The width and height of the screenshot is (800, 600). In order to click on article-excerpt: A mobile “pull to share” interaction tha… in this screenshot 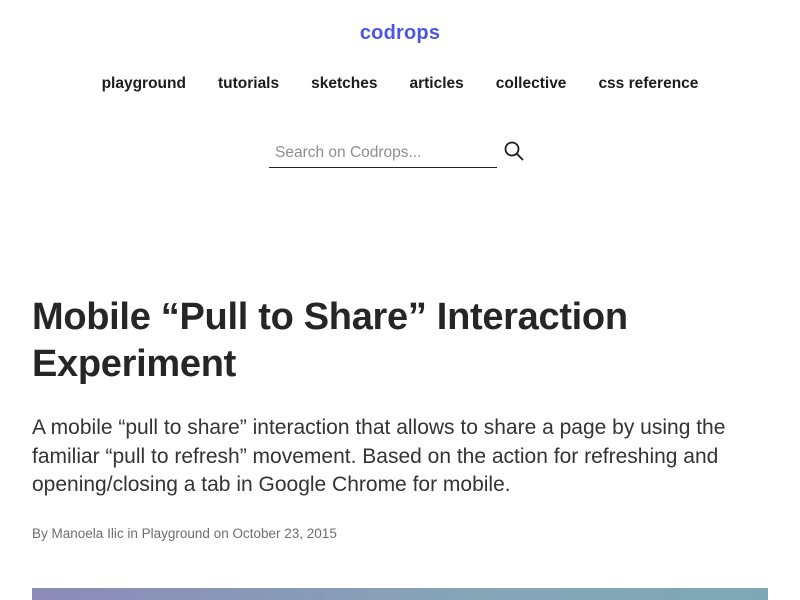, I will do `click(379, 456)`.